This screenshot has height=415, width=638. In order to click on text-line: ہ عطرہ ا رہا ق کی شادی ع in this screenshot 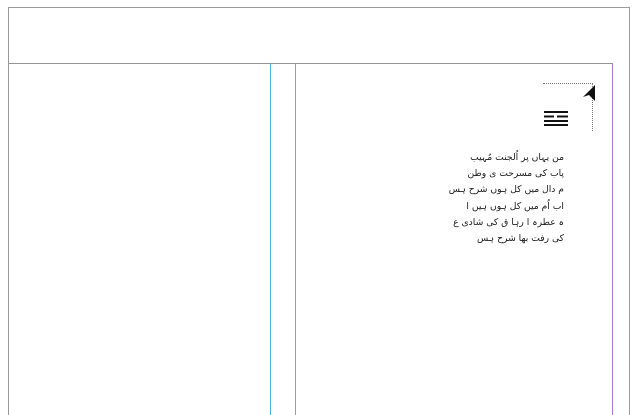, I will do `click(508, 222)`.